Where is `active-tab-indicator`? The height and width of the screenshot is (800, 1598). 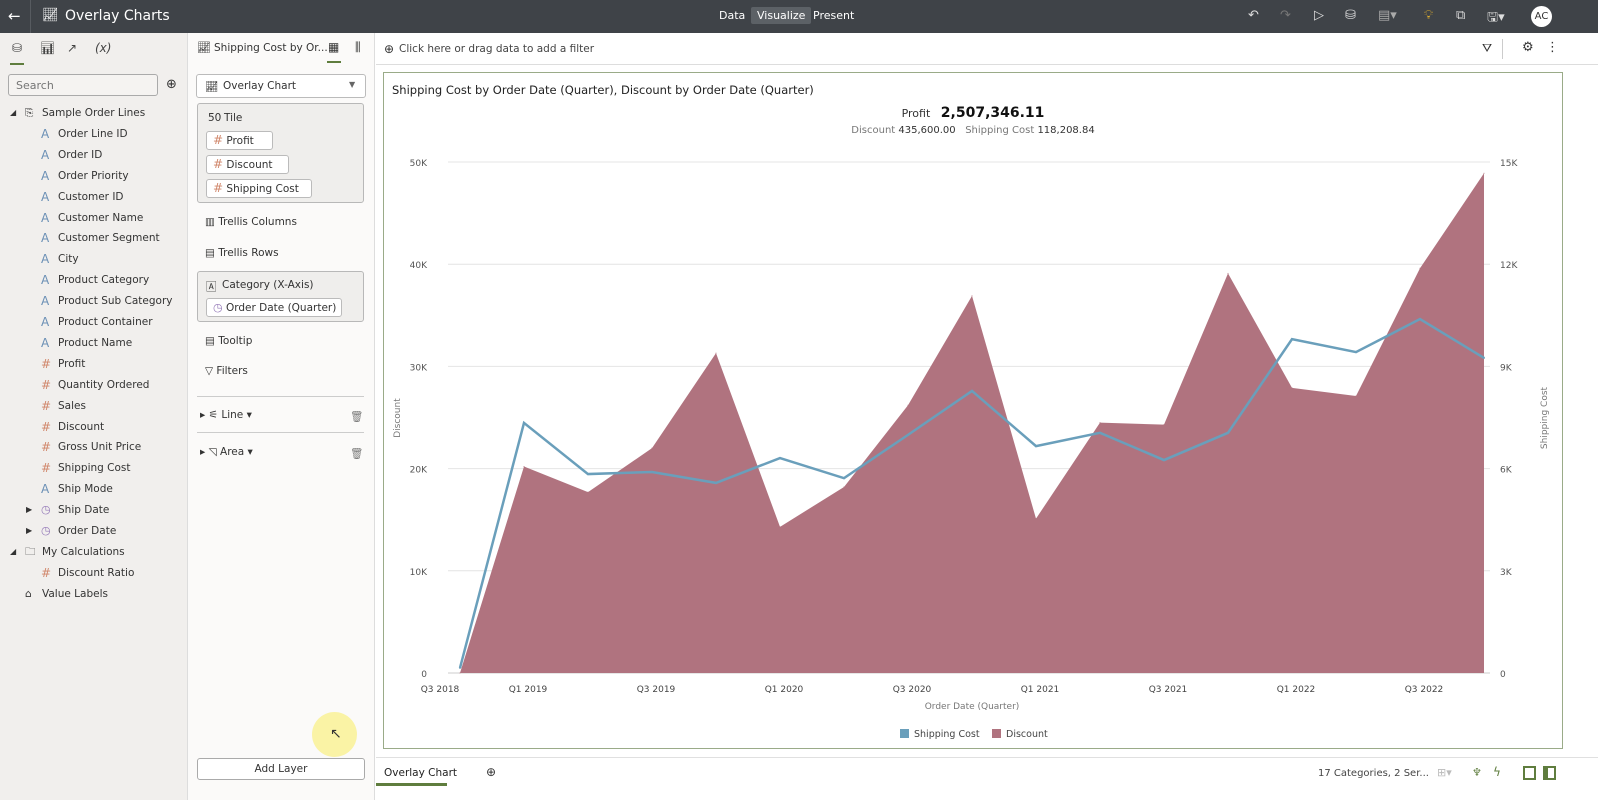
active-tab-indicator is located at coordinates (334, 62).